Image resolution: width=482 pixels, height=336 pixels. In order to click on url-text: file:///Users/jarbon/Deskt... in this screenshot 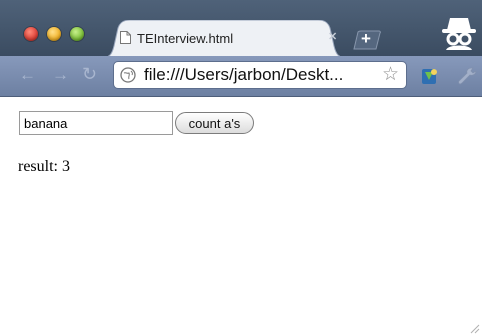, I will do `click(244, 74)`.